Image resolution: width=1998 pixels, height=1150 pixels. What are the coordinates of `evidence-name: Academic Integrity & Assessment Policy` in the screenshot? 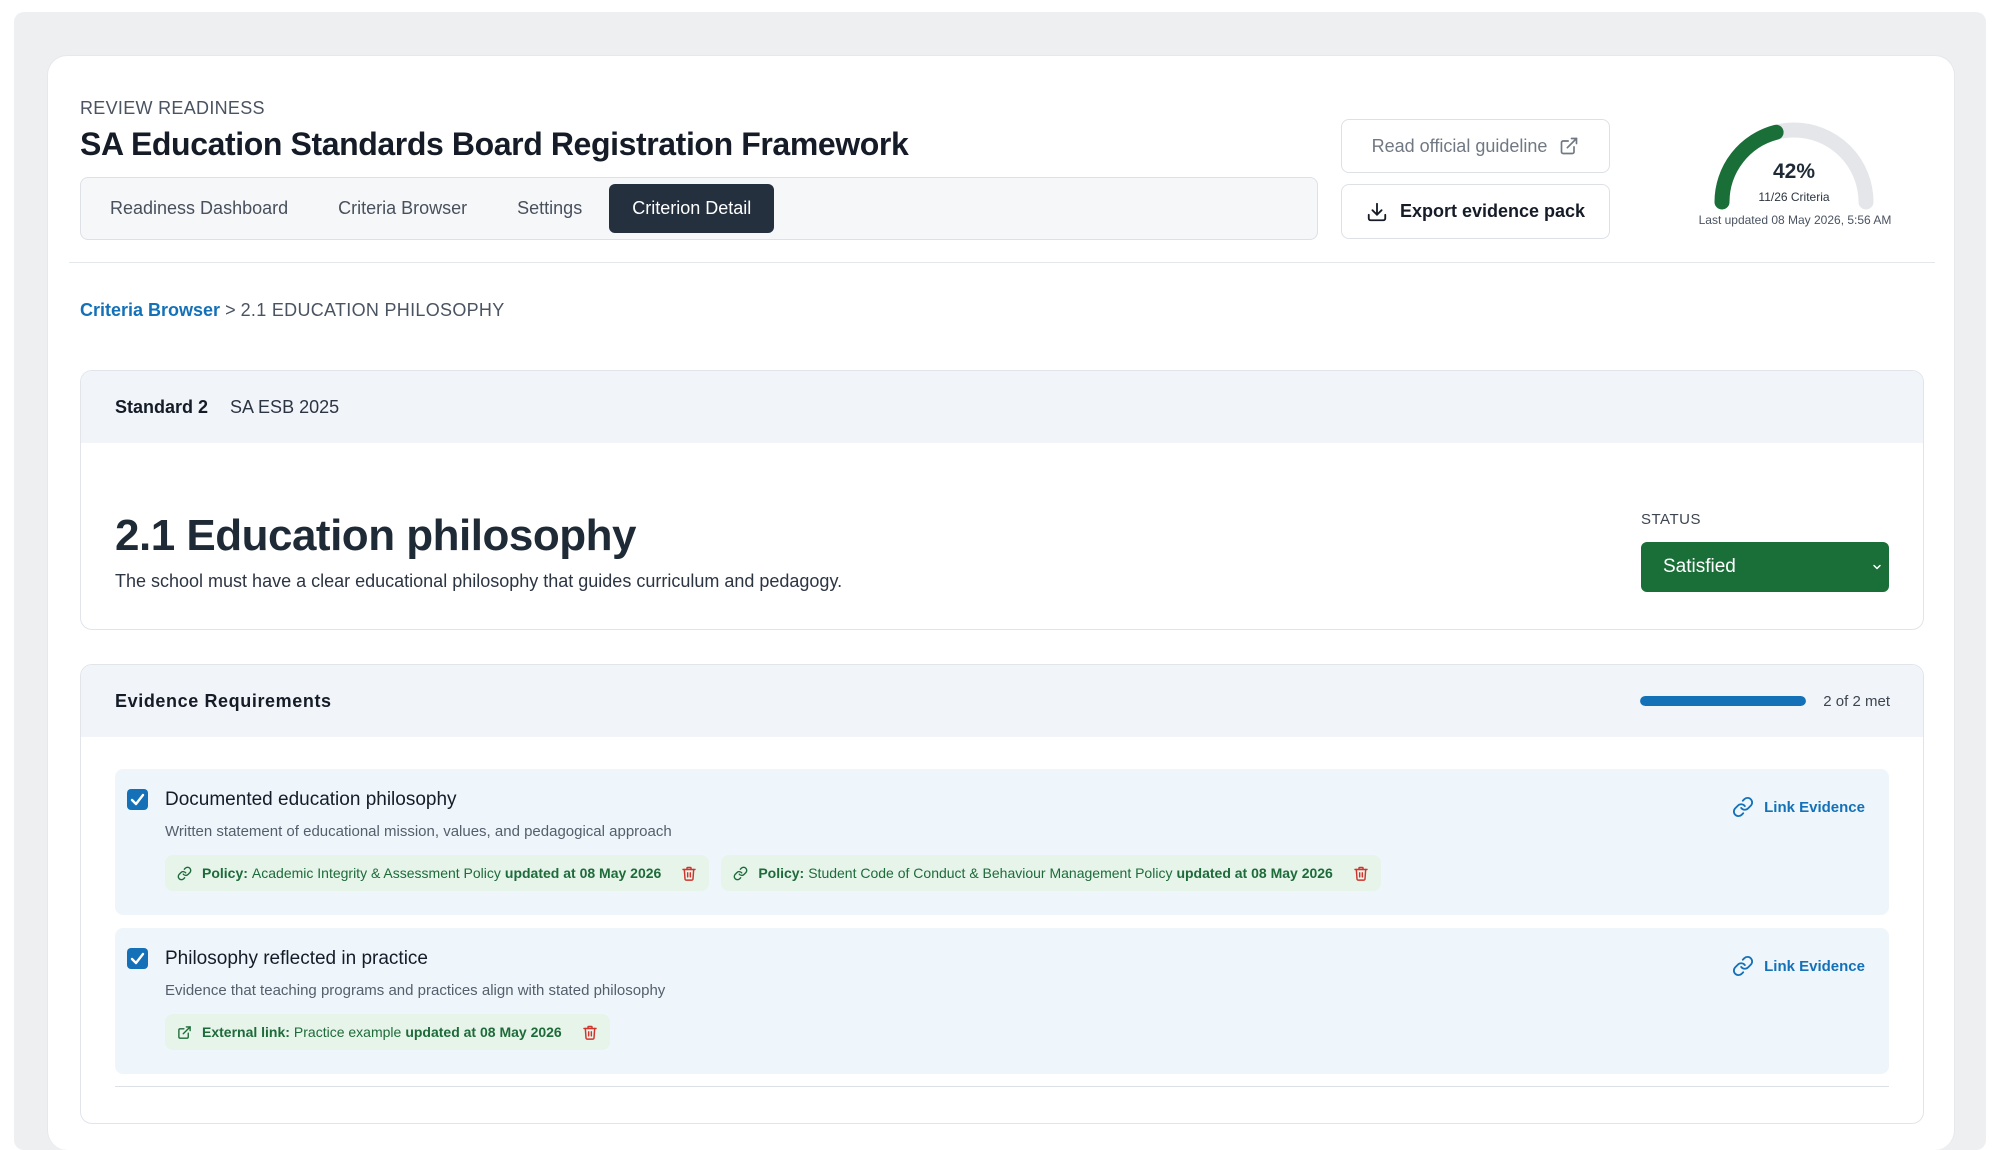 It's located at (376, 873).